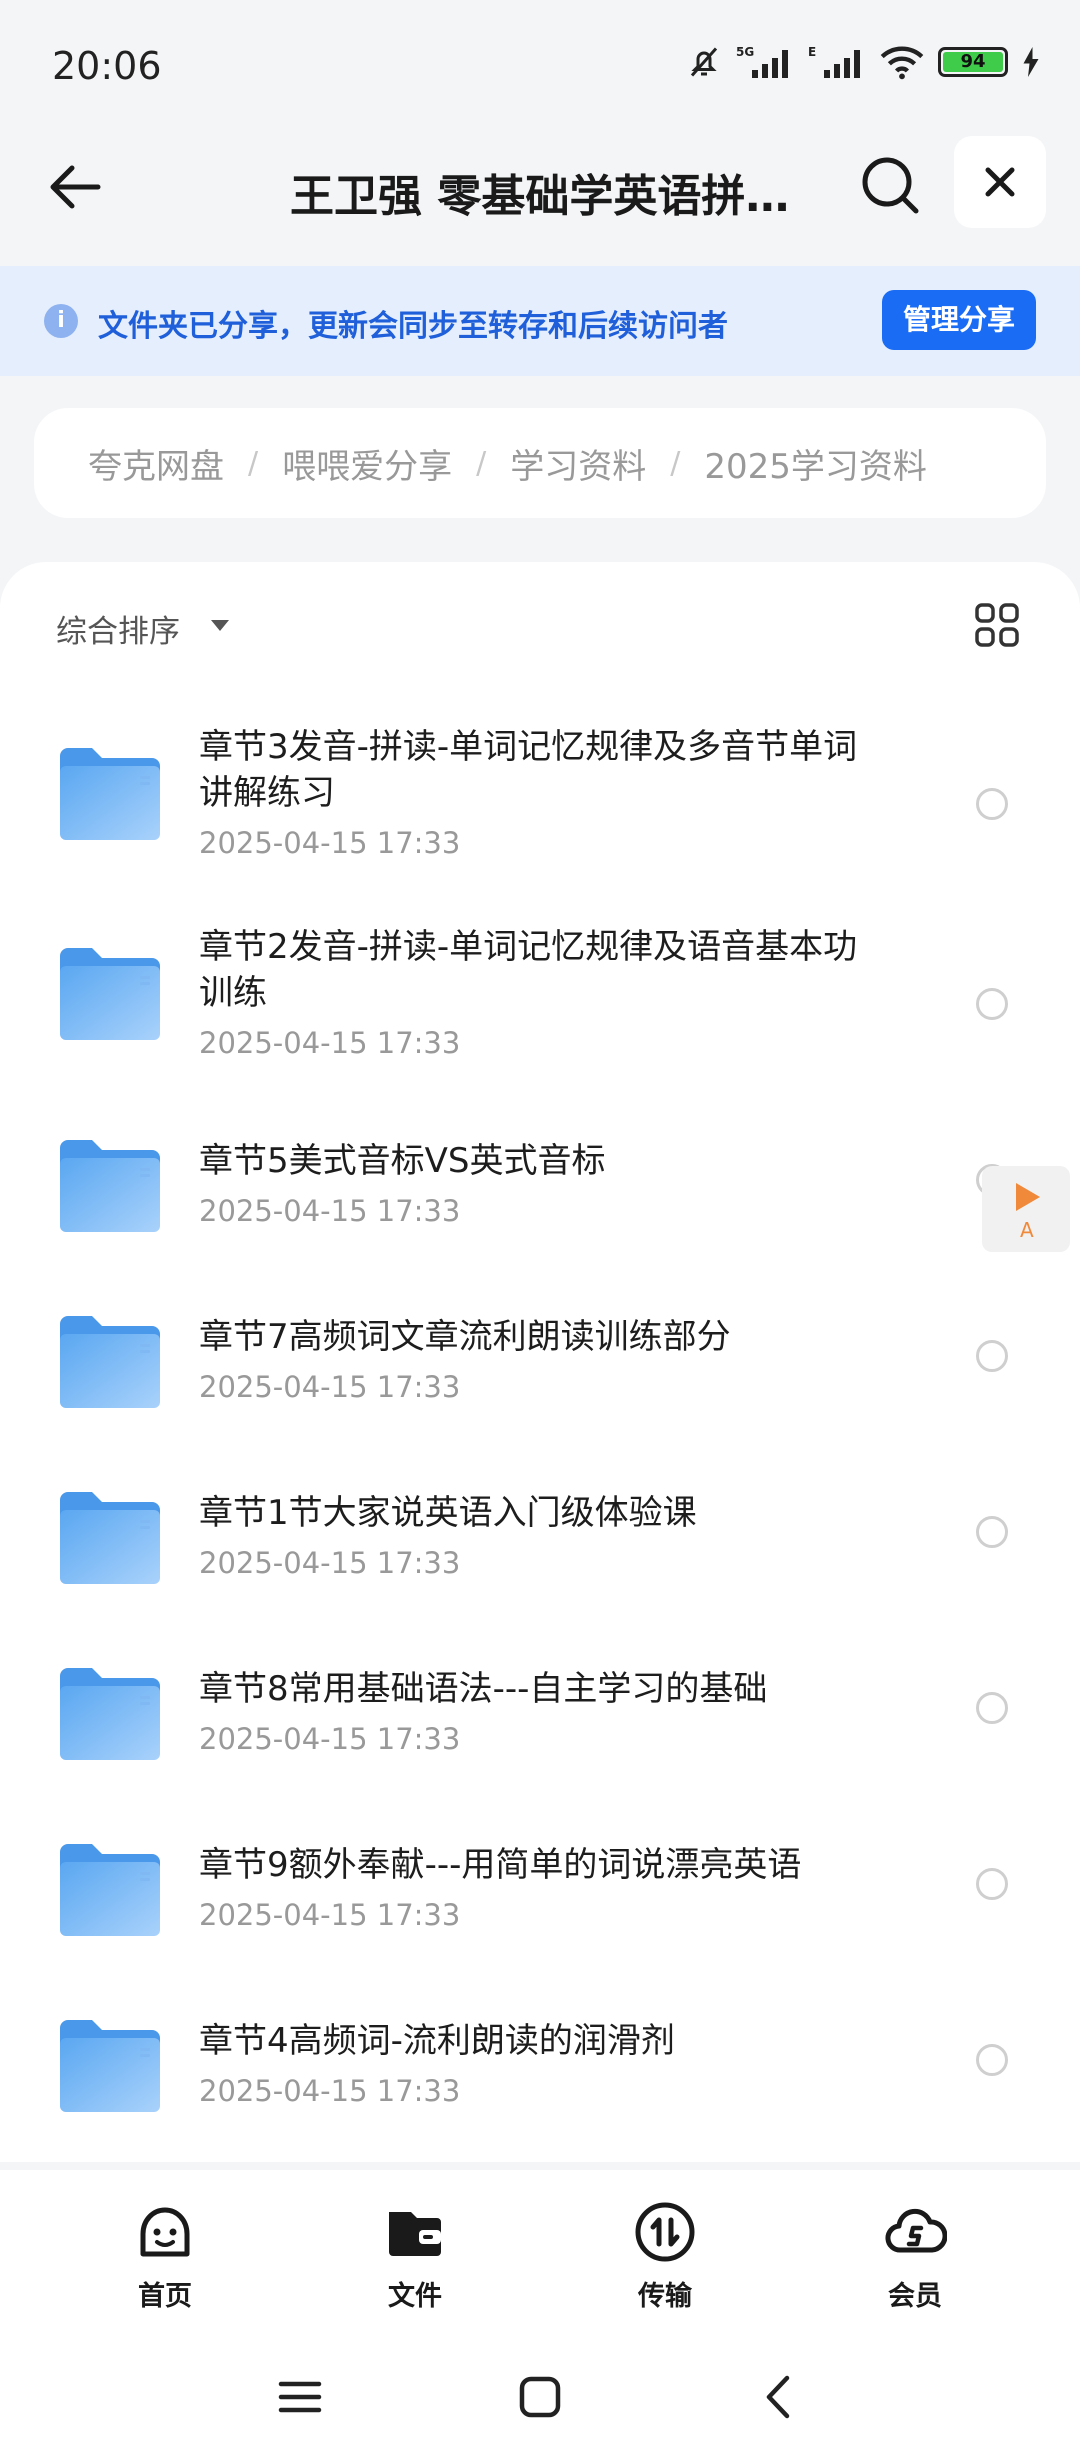  What do you see at coordinates (156, 463) in the screenshot?
I see `breadcrumb-item-root: 夸克网盘` at bounding box center [156, 463].